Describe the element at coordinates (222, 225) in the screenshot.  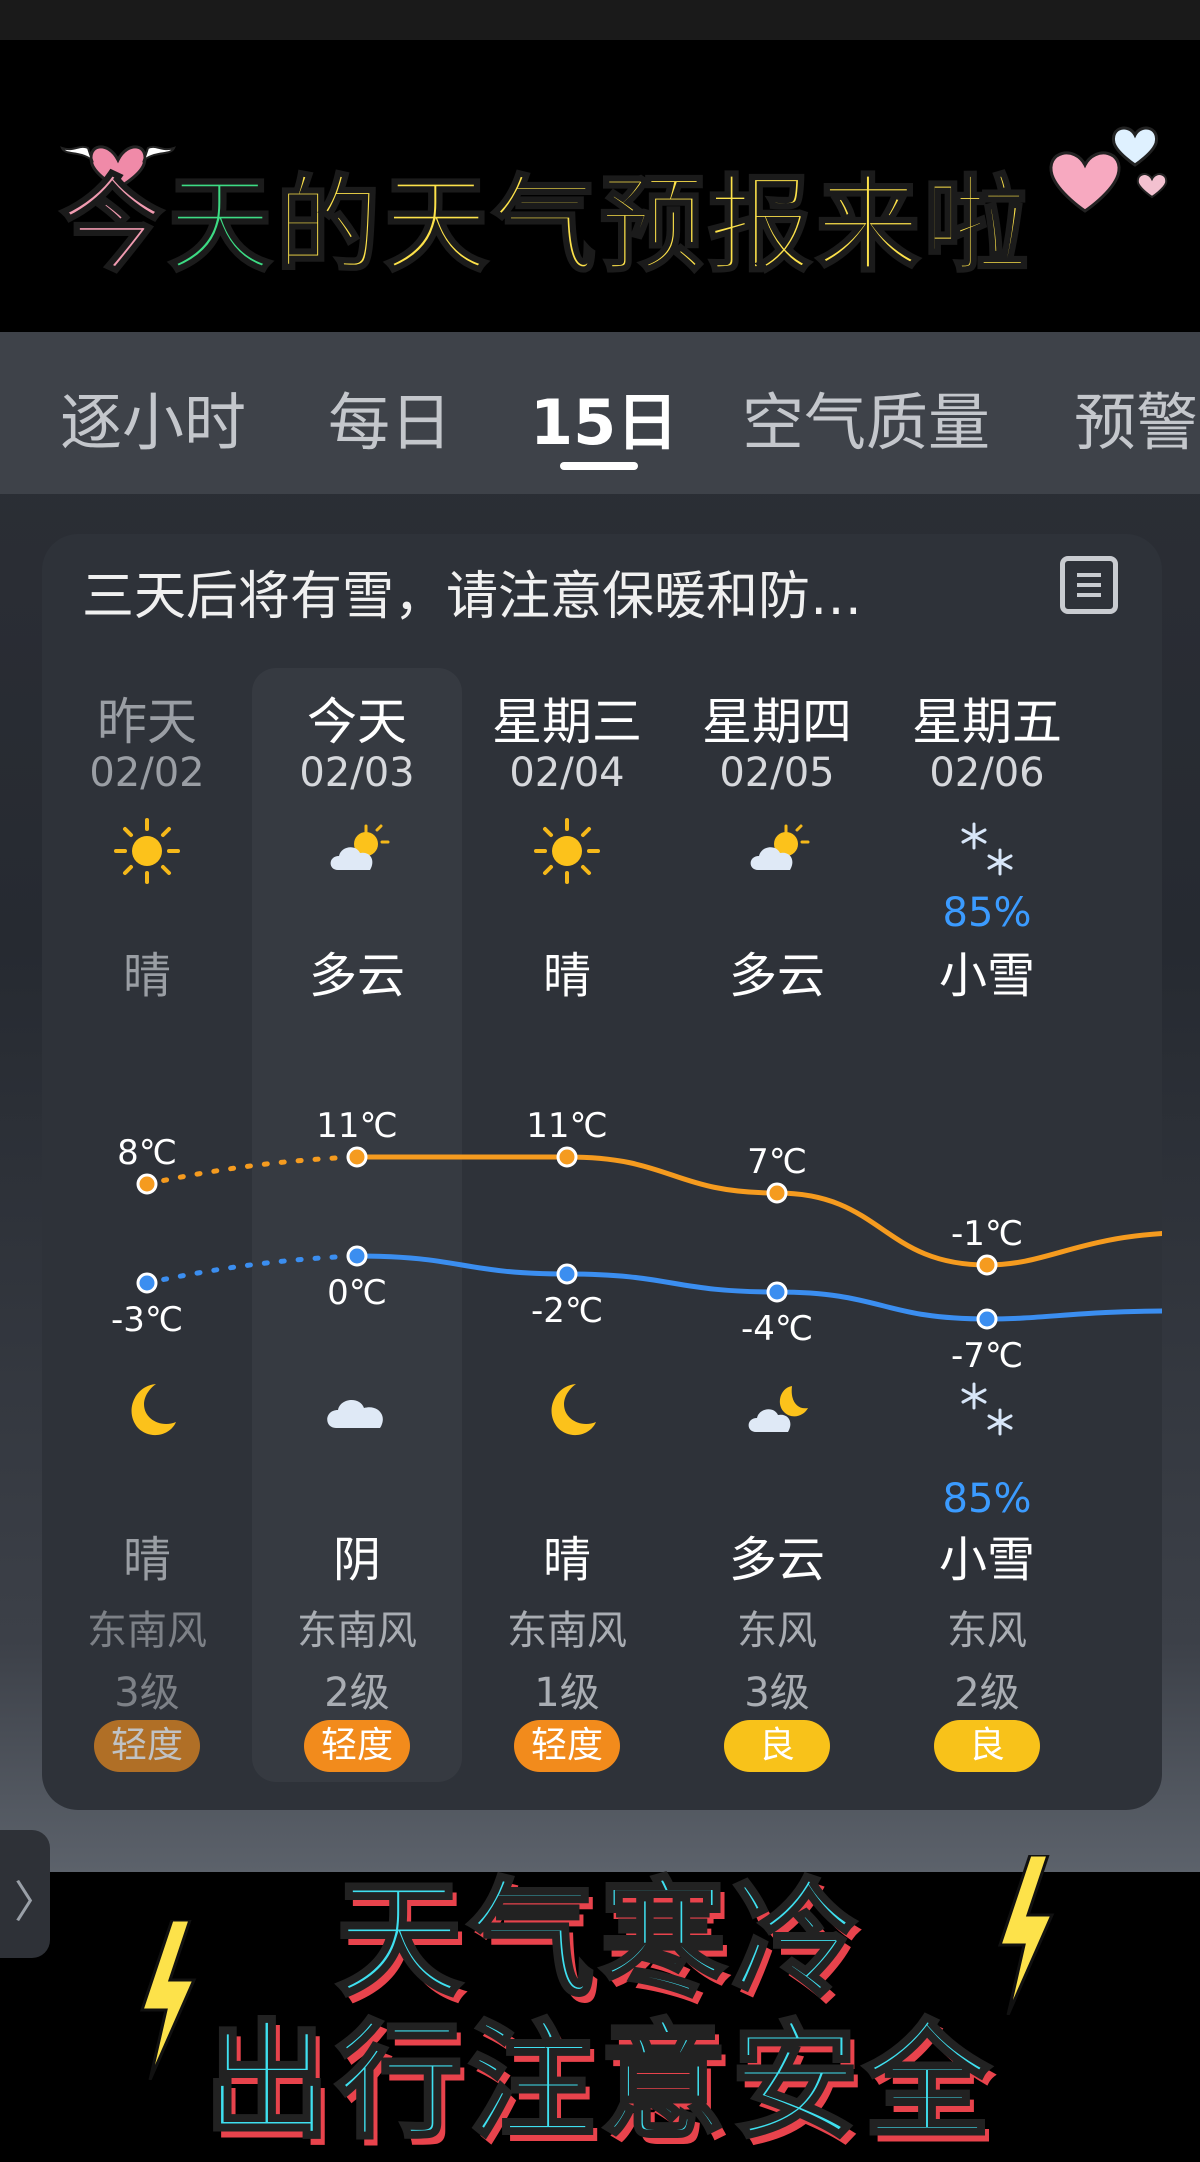
I see `banner-title-part-2: 天` at that location.